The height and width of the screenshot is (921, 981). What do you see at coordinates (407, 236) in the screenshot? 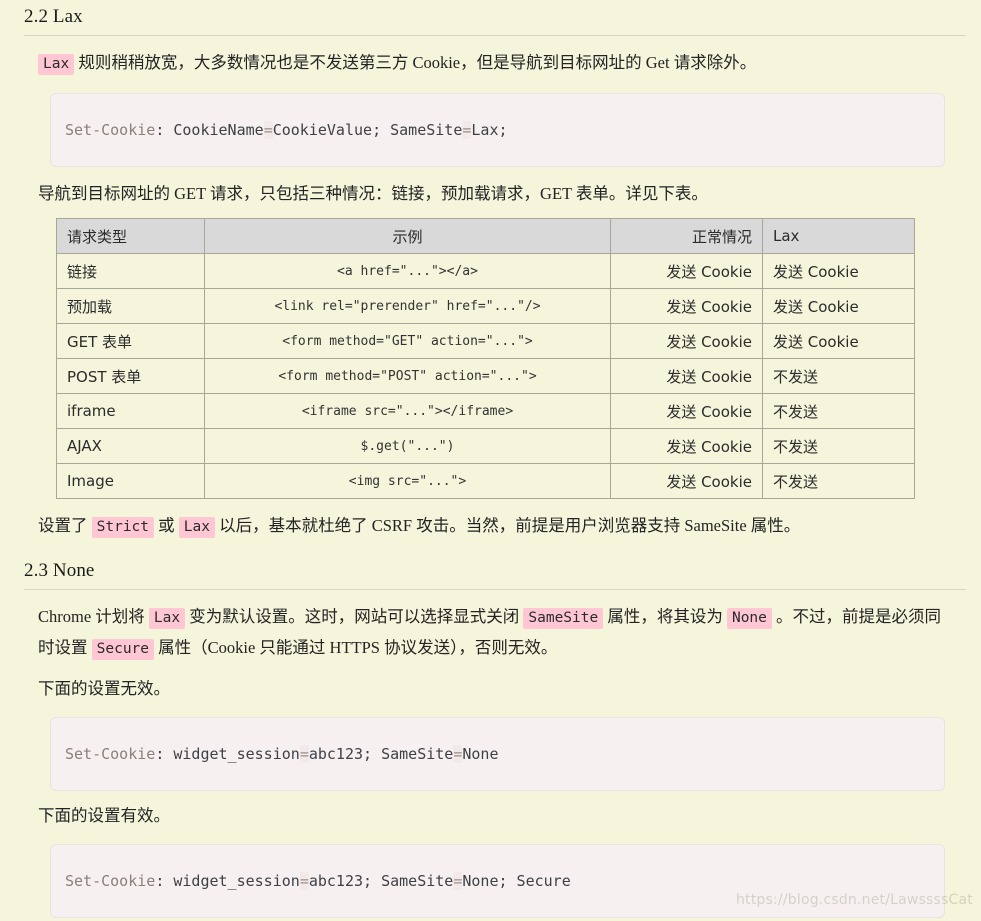
I see `column-header-example: 示例` at bounding box center [407, 236].